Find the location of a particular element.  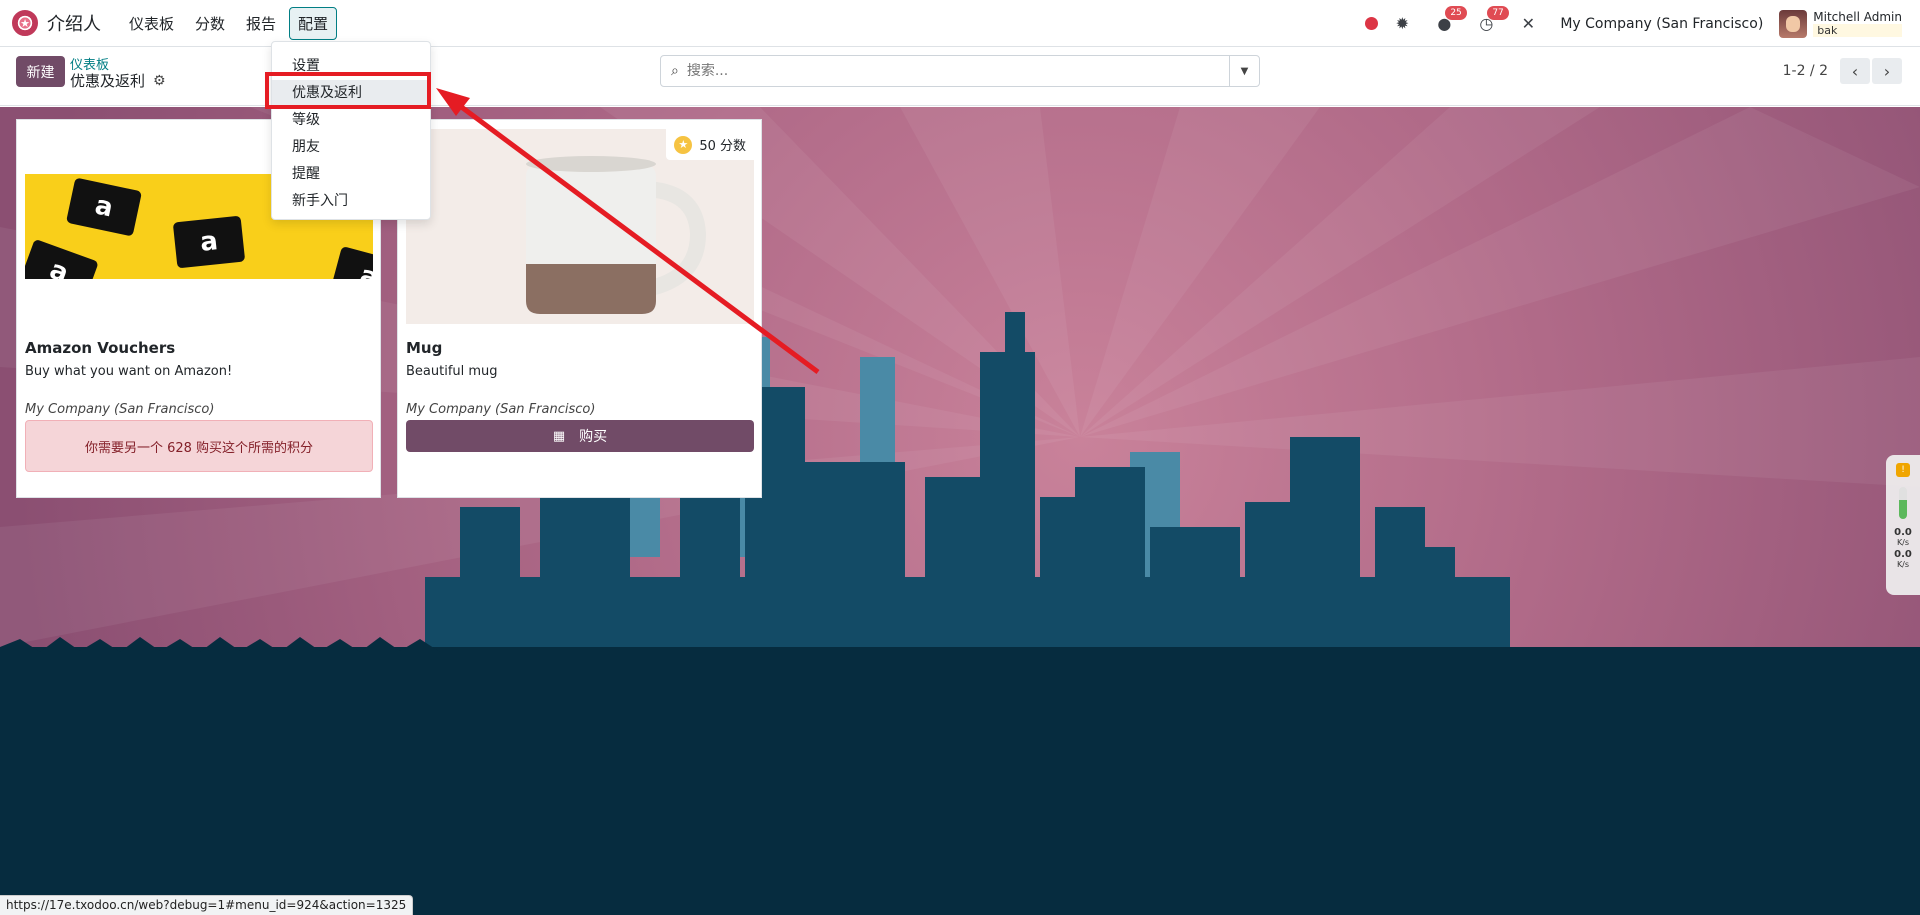

app-name: 介绍人 is located at coordinates (74, 23).